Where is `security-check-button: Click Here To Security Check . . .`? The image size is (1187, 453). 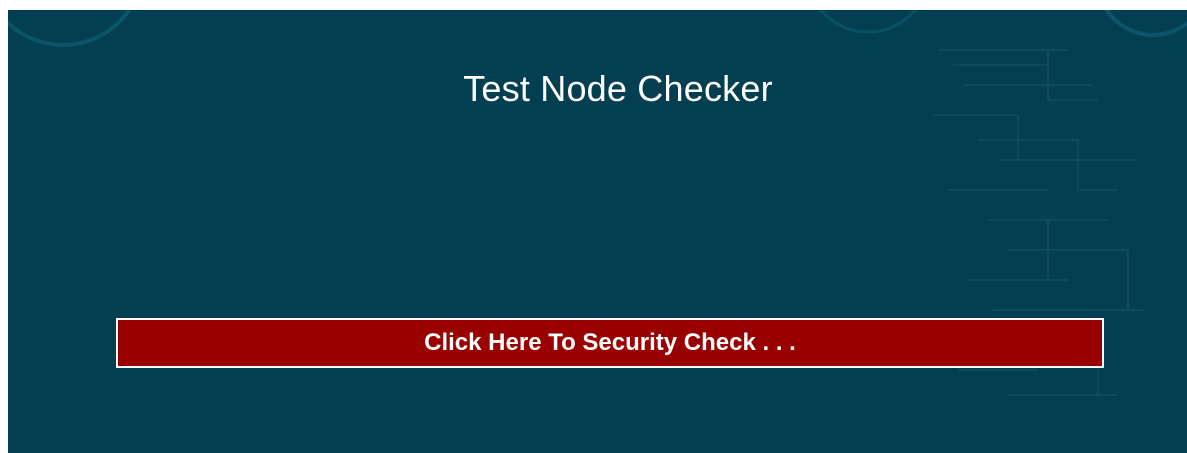
security-check-button: Click Here To Security Check . . . is located at coordinates (610, 343).